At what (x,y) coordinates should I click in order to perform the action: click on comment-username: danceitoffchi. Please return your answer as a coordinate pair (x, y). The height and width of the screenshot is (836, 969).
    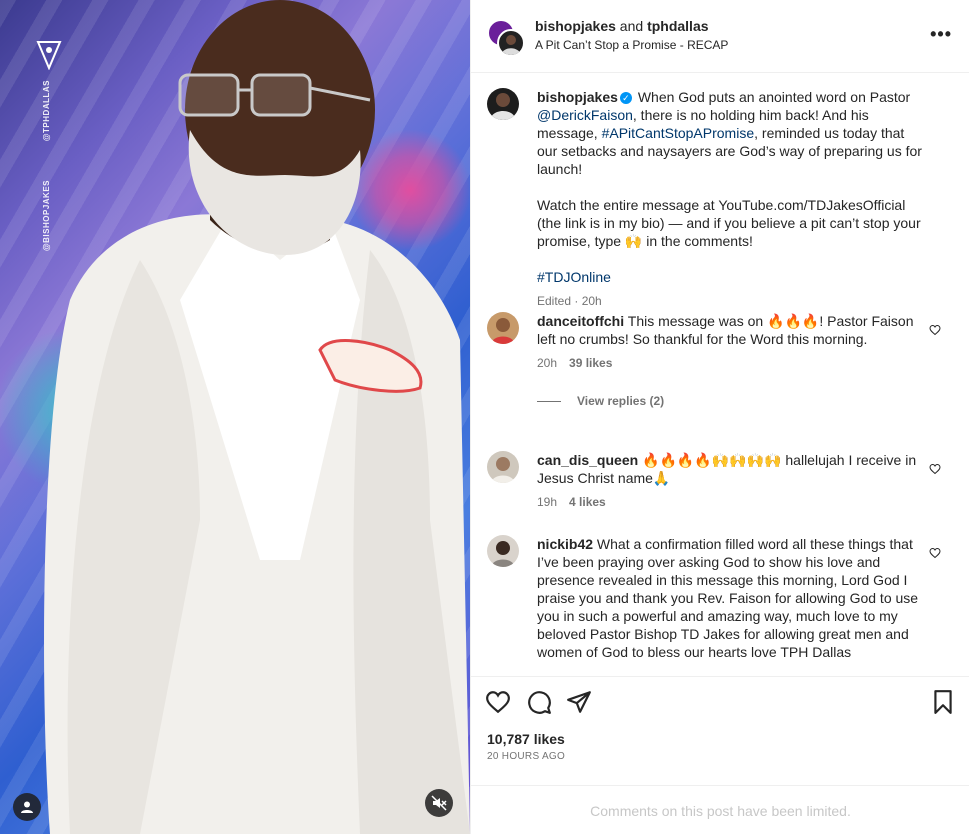
    Looking at the image, I should click on (580, 321).